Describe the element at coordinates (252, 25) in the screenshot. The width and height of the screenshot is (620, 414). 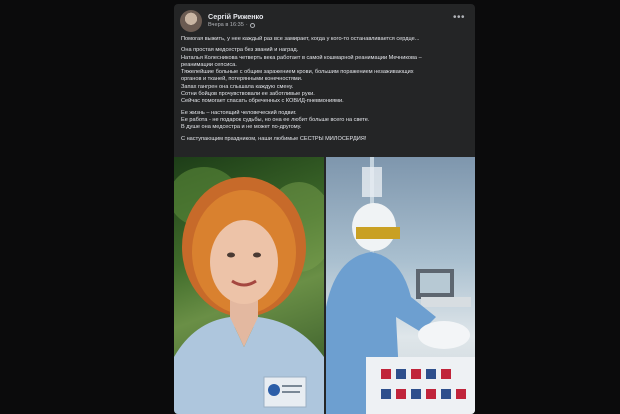
I see `globe-icon` at that location.